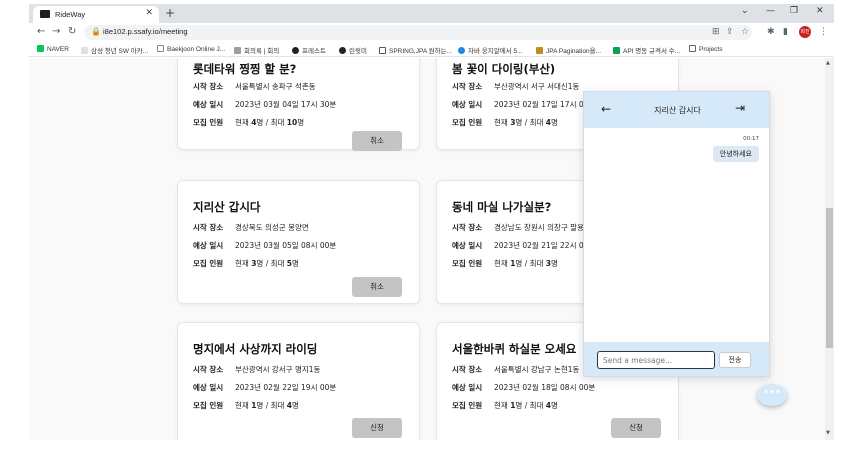 This screenshot has height=460, width=848. I want to click on date-row: 예상 일시 2023년 02월 22일 19시 00분, so click(265, 387).